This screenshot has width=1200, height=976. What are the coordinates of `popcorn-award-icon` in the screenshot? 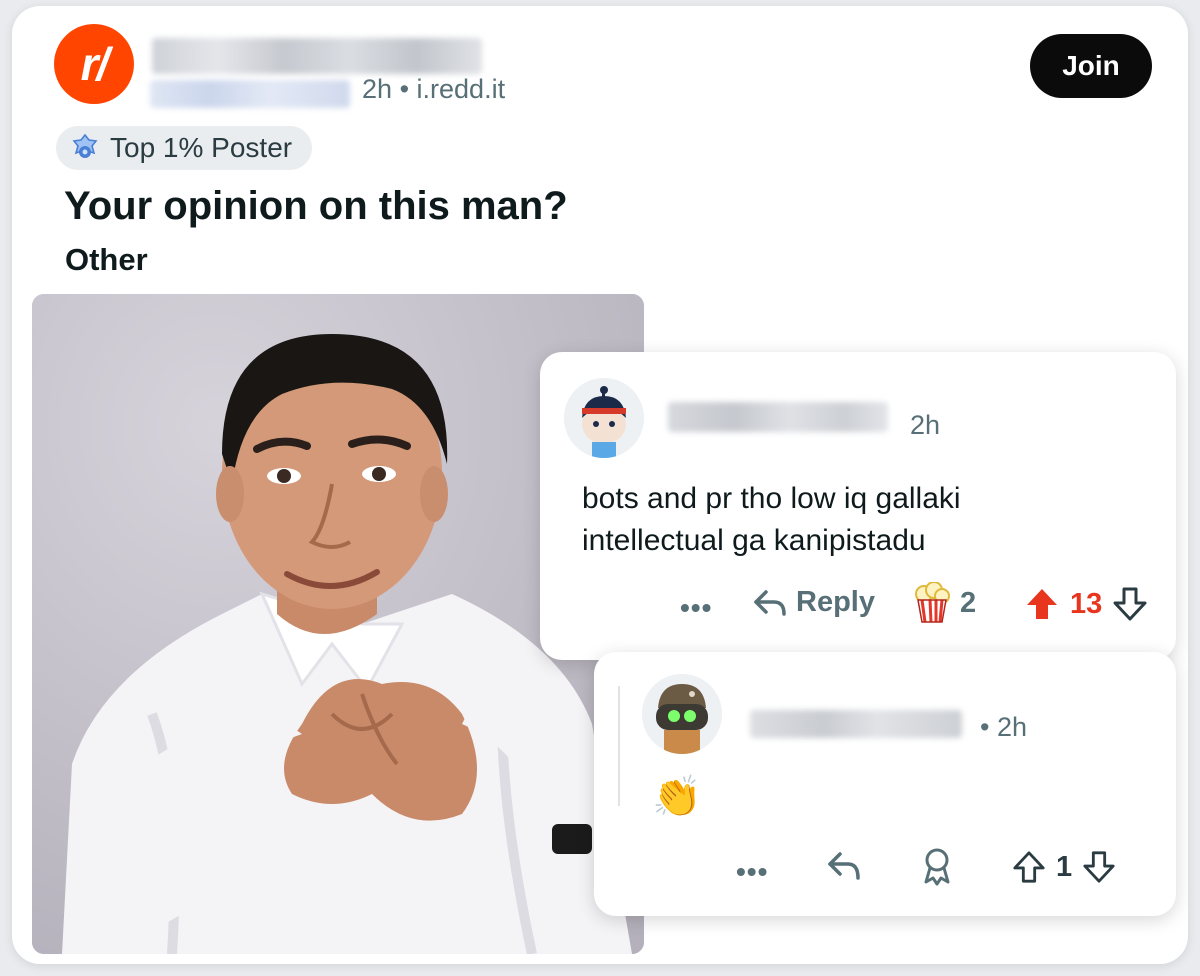 It's located at (932, 602).